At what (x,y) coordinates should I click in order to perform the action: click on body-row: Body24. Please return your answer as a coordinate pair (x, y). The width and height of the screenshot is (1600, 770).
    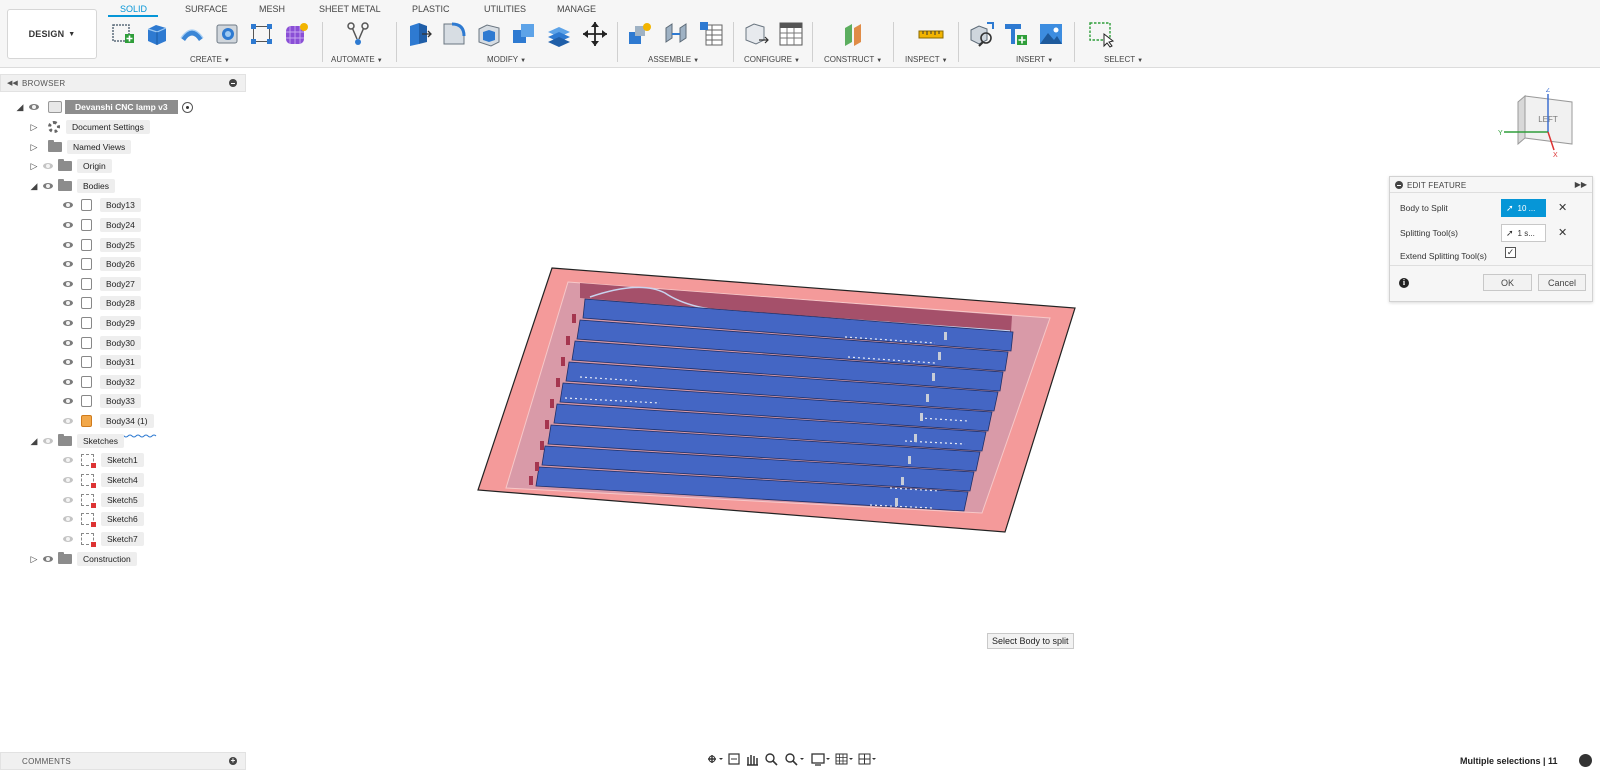
    Looking at the image, I should click on (100, 225).